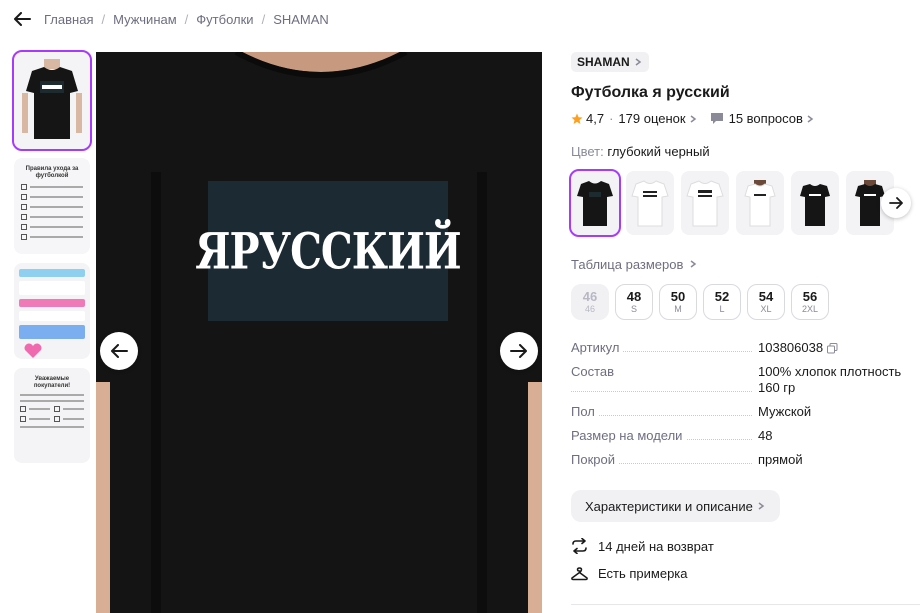 Image resolution: width=920 pixels, height=613 pixels. I want to click on size-letter: 46, so click(589, 308).